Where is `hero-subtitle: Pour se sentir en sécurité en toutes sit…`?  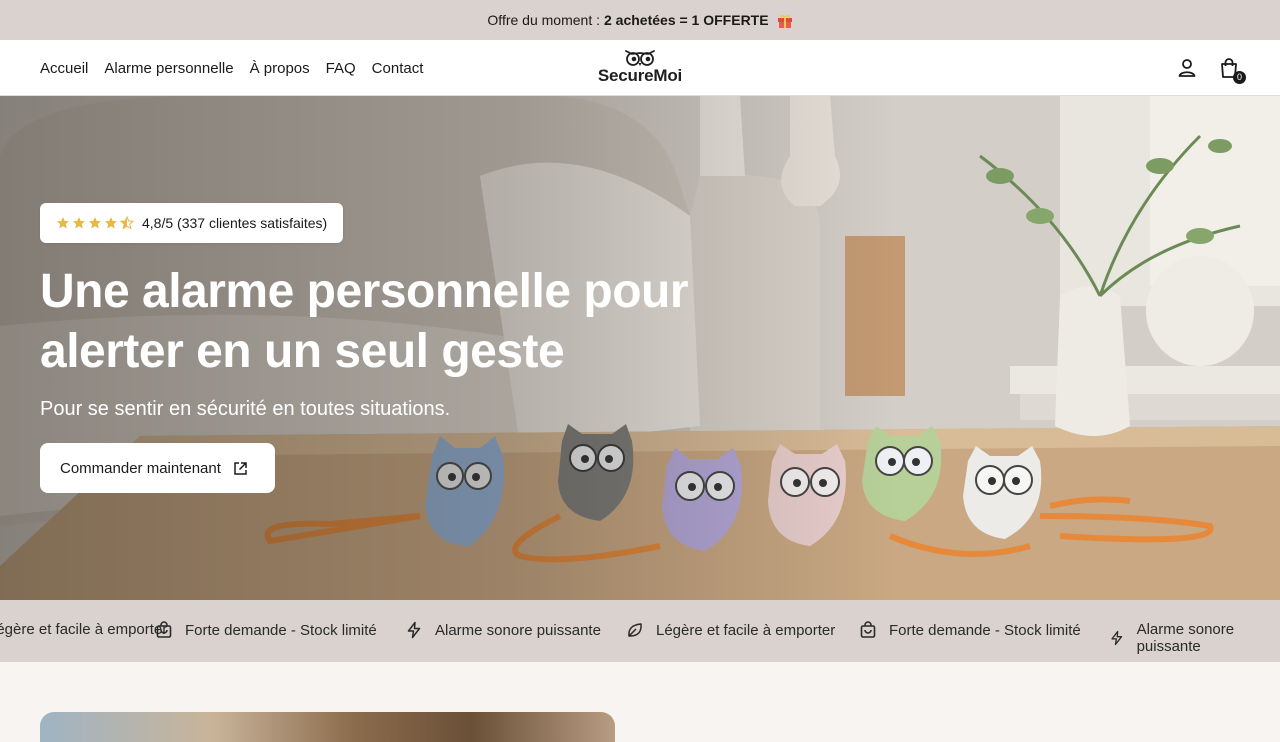
hero-subtitle: Pour se sentir en sécurité en toutes sit… is located at coordinates (245, 409).